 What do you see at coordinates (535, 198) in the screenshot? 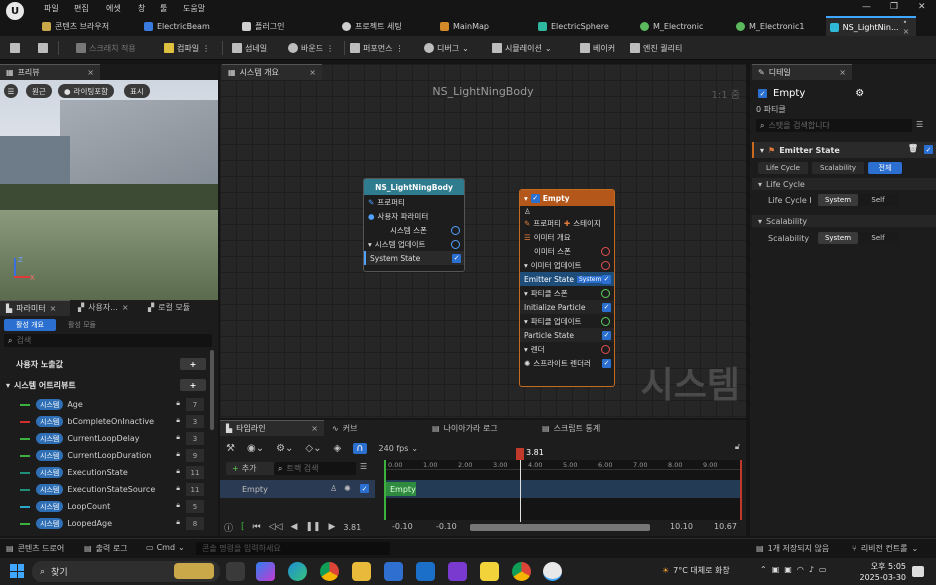
I see `emitter-enable-checkbox: ✓` at bounding box center [535, 198].